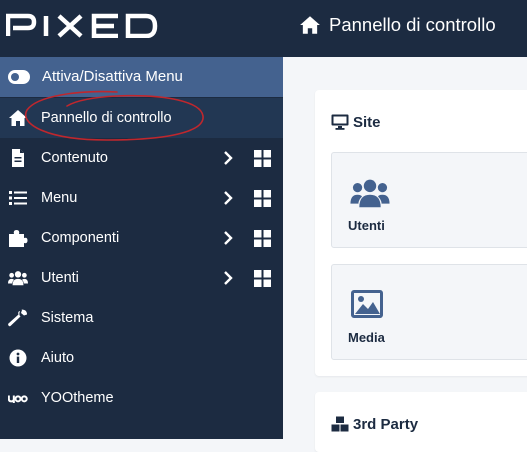 This screenshot has width=527, height=452. What do you see at coordinates (412, 24) in the screenshot?
I see `page-title: Pannello di controllo` at bounding box center [412, 24].